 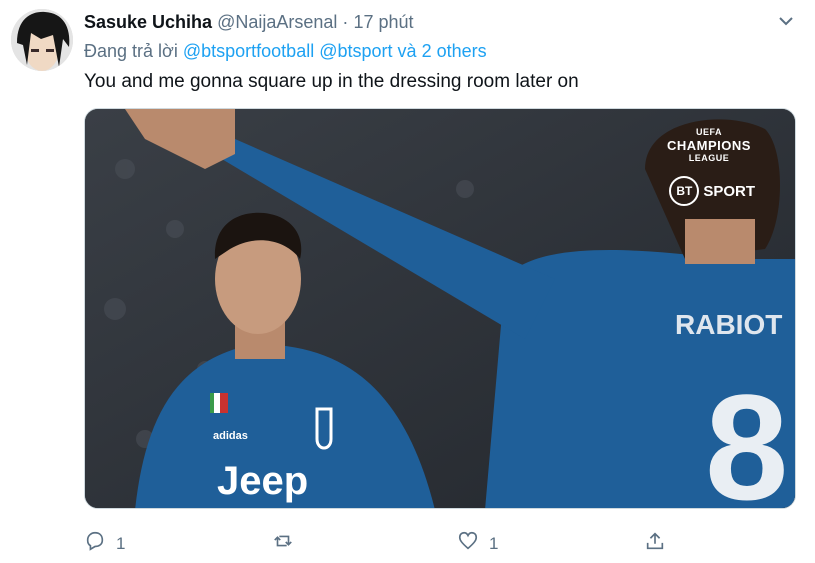 What do you see at coordinates (729, 191) in the screenshot?
I see `bt-sport-text: SPORT` at bounding box center [729, 191].